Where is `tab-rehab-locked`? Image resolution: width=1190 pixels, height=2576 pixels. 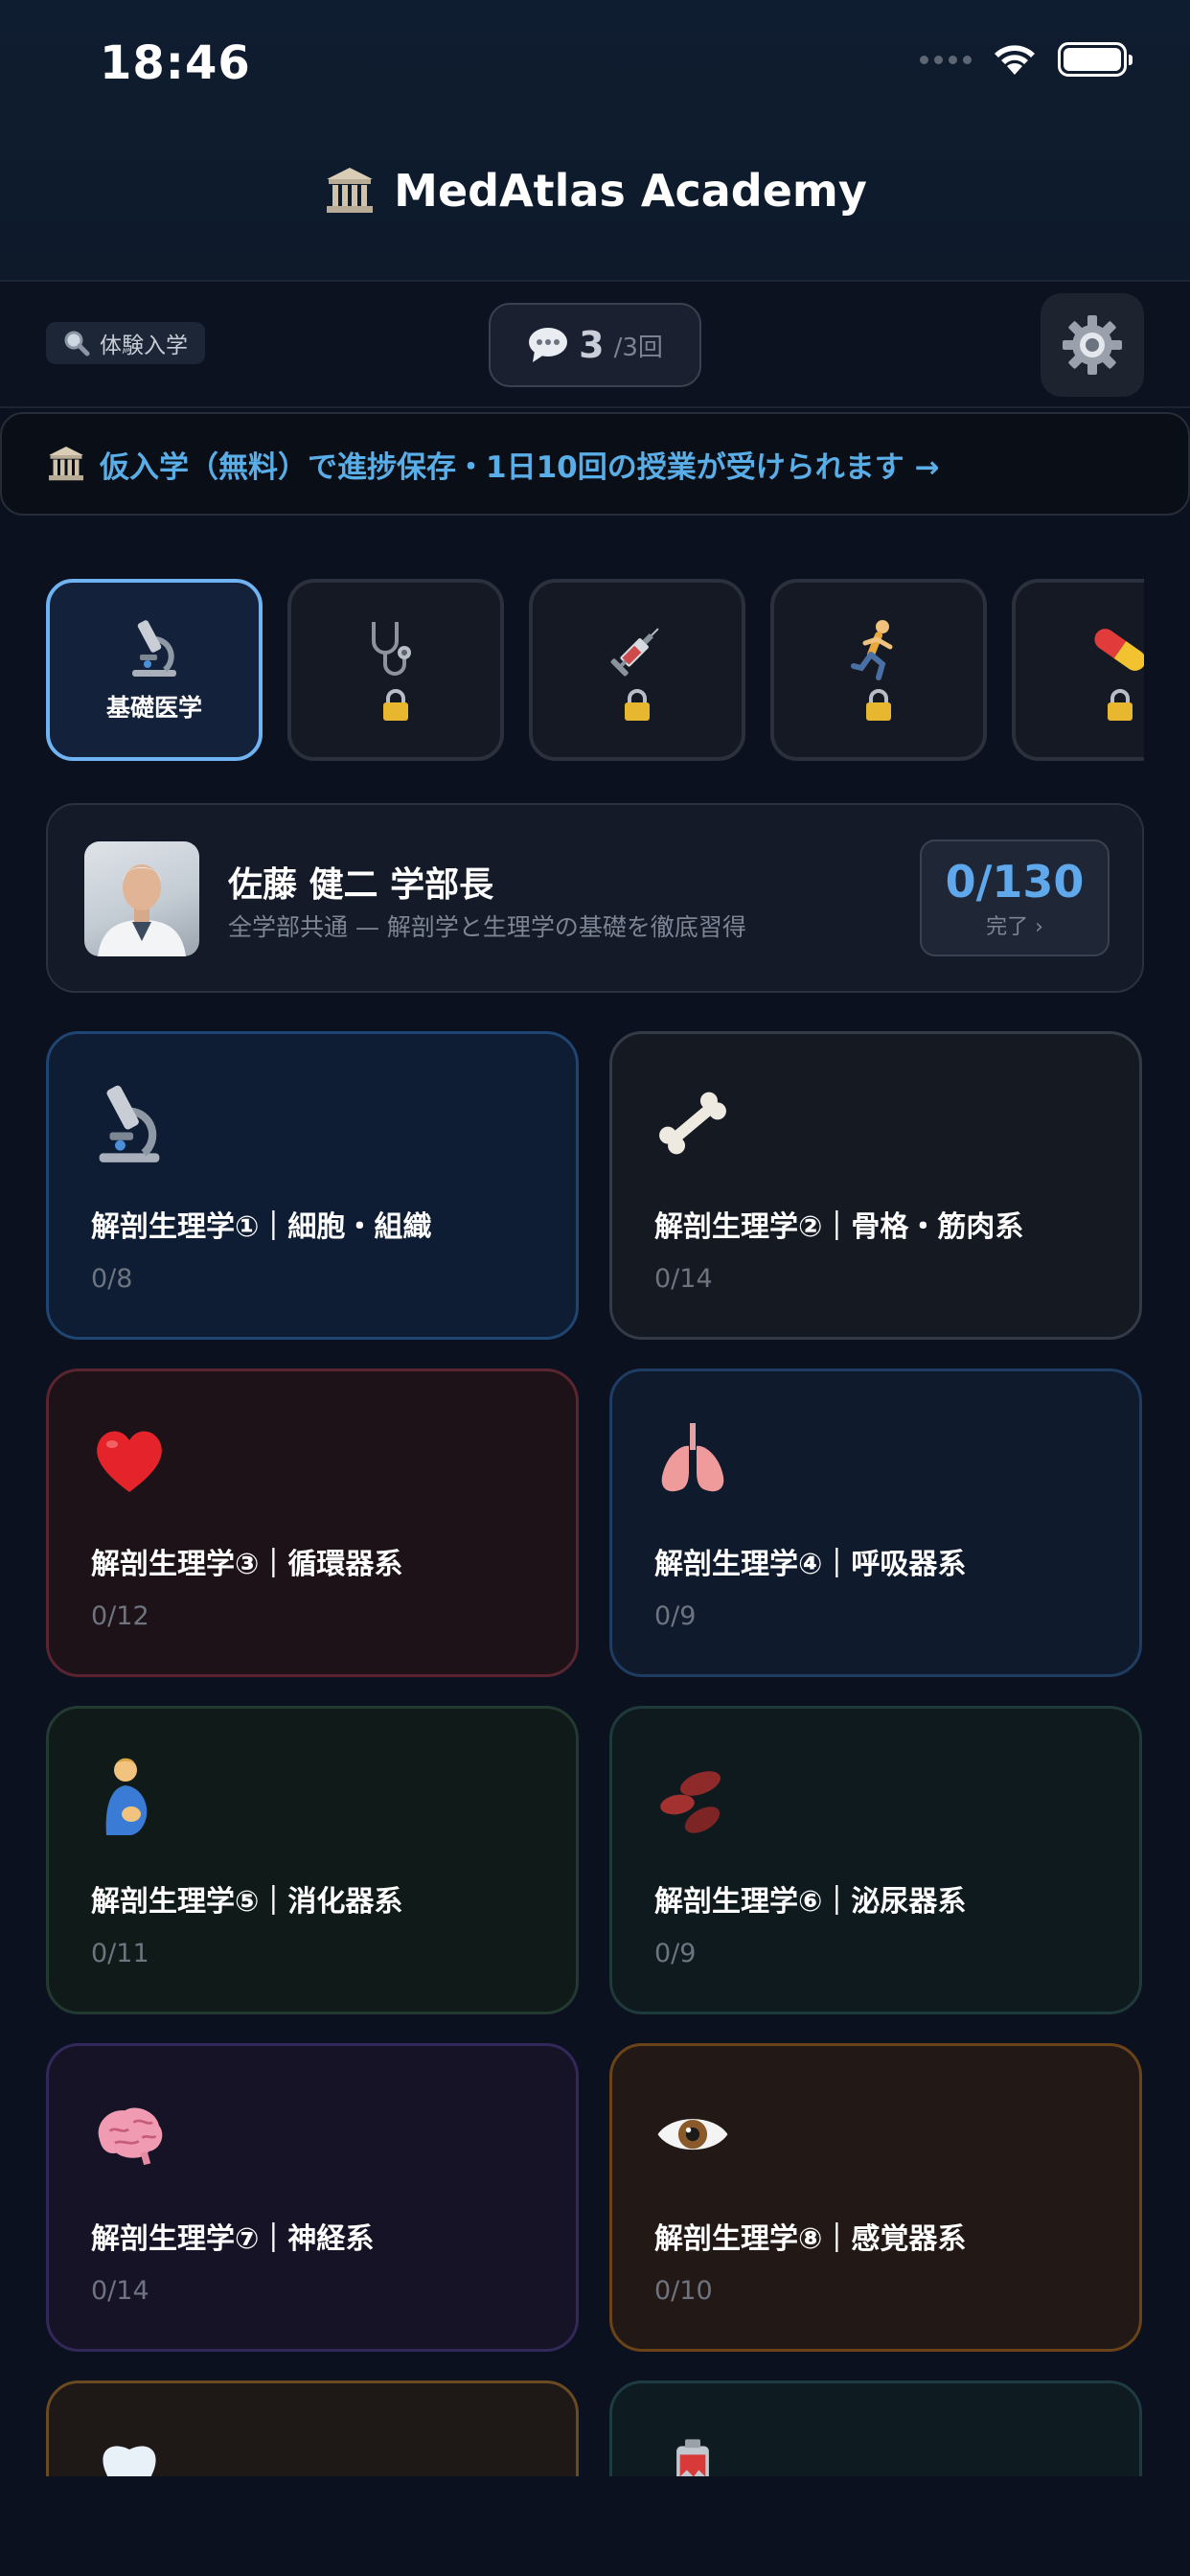 tab-rehab-locked is located at coordinates (879, 670).